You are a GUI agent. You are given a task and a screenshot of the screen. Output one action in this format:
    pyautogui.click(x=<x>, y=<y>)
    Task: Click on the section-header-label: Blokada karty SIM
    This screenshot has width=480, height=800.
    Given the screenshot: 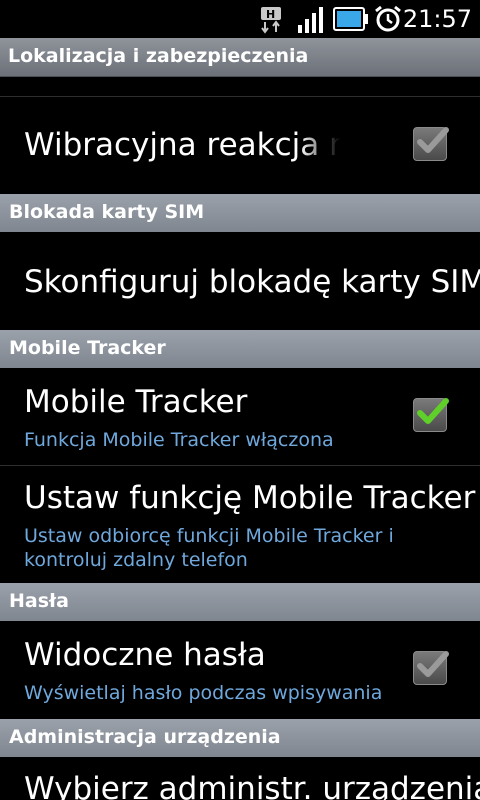 What is the action you would take?
    pyautogui.click(x=107, y=212)
    